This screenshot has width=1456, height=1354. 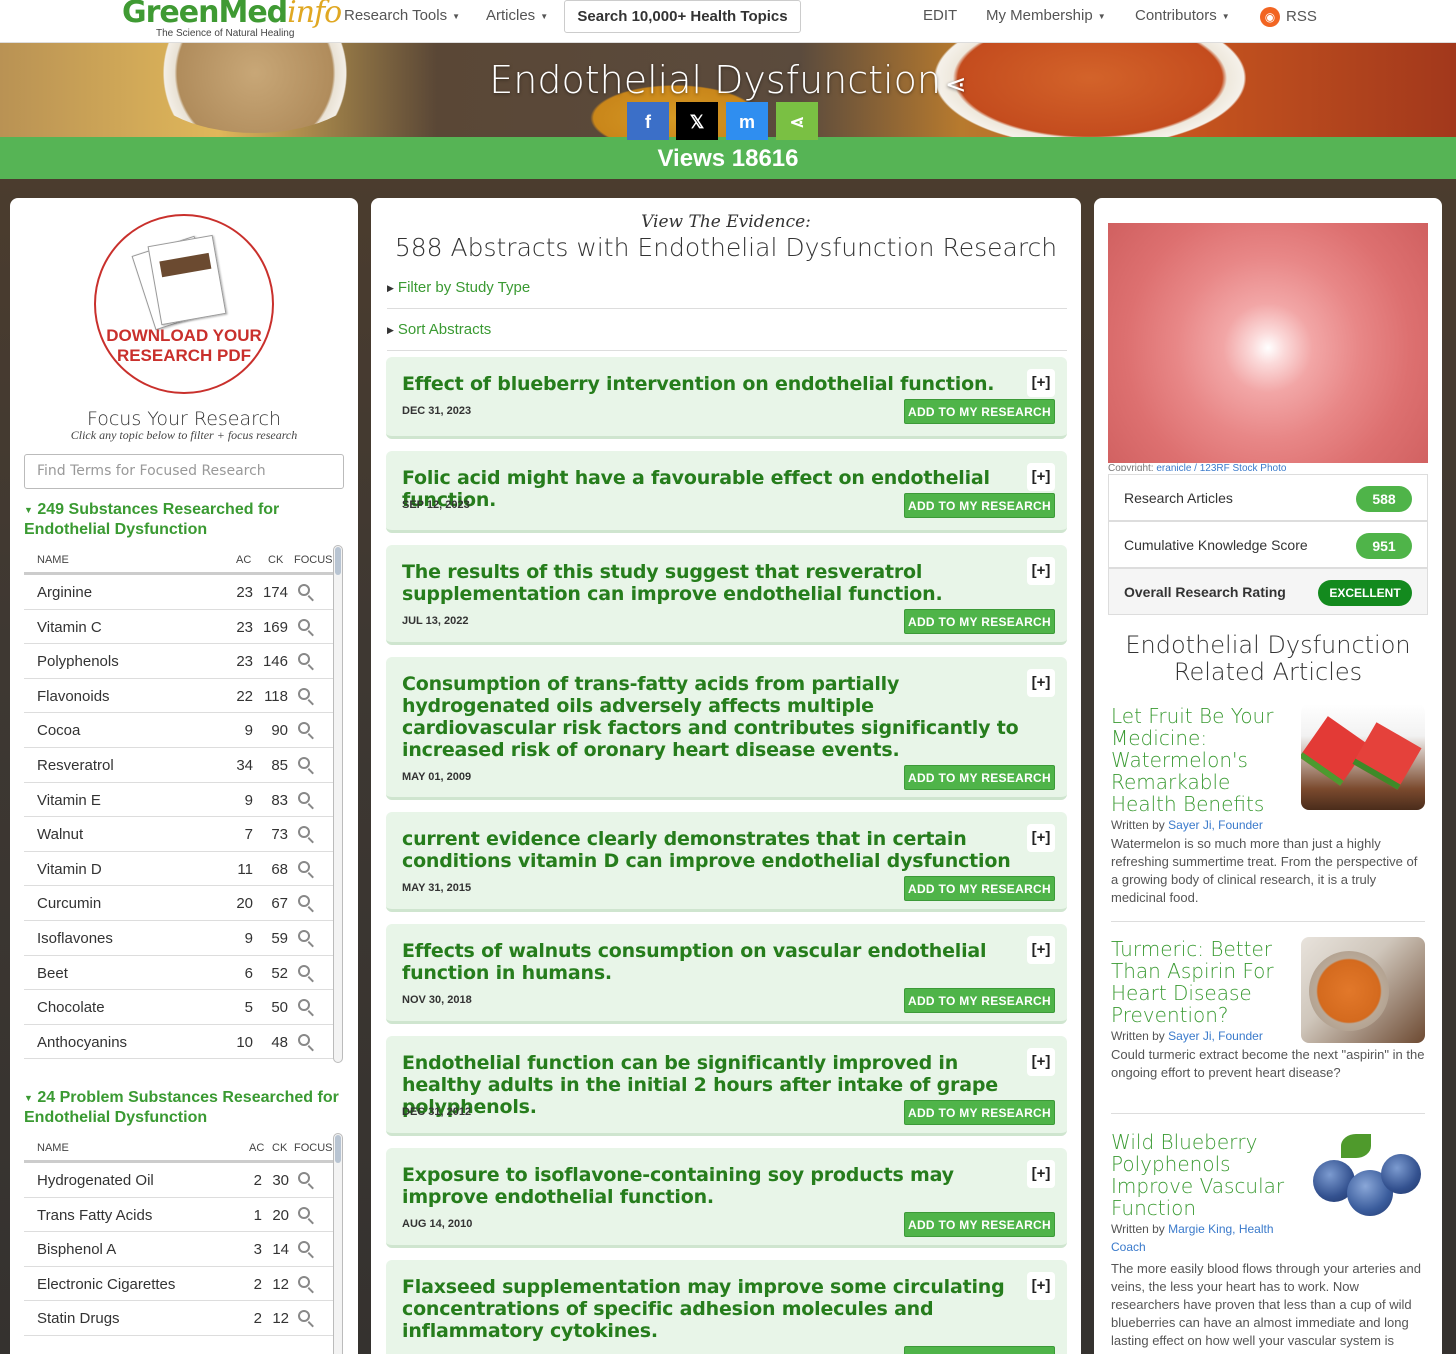 What do you see at coordinates (727, 330) in the screenshot?
I see `sort-abstracts: ▶ Sort Abstracts` at bounding box center [727, 330].